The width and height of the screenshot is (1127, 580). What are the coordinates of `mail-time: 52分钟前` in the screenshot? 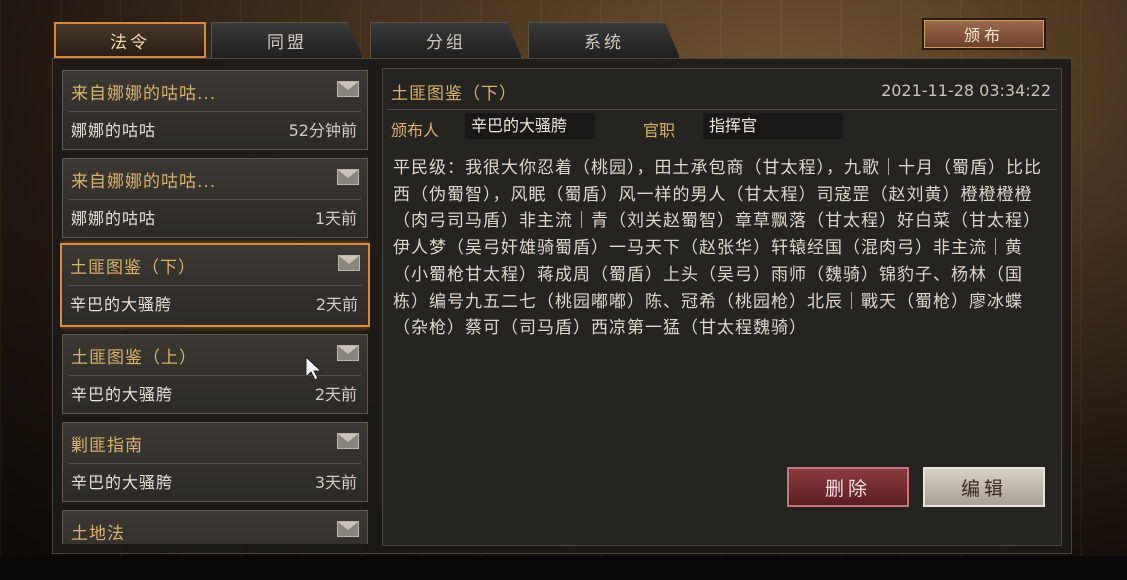 It's located at (322, 130).